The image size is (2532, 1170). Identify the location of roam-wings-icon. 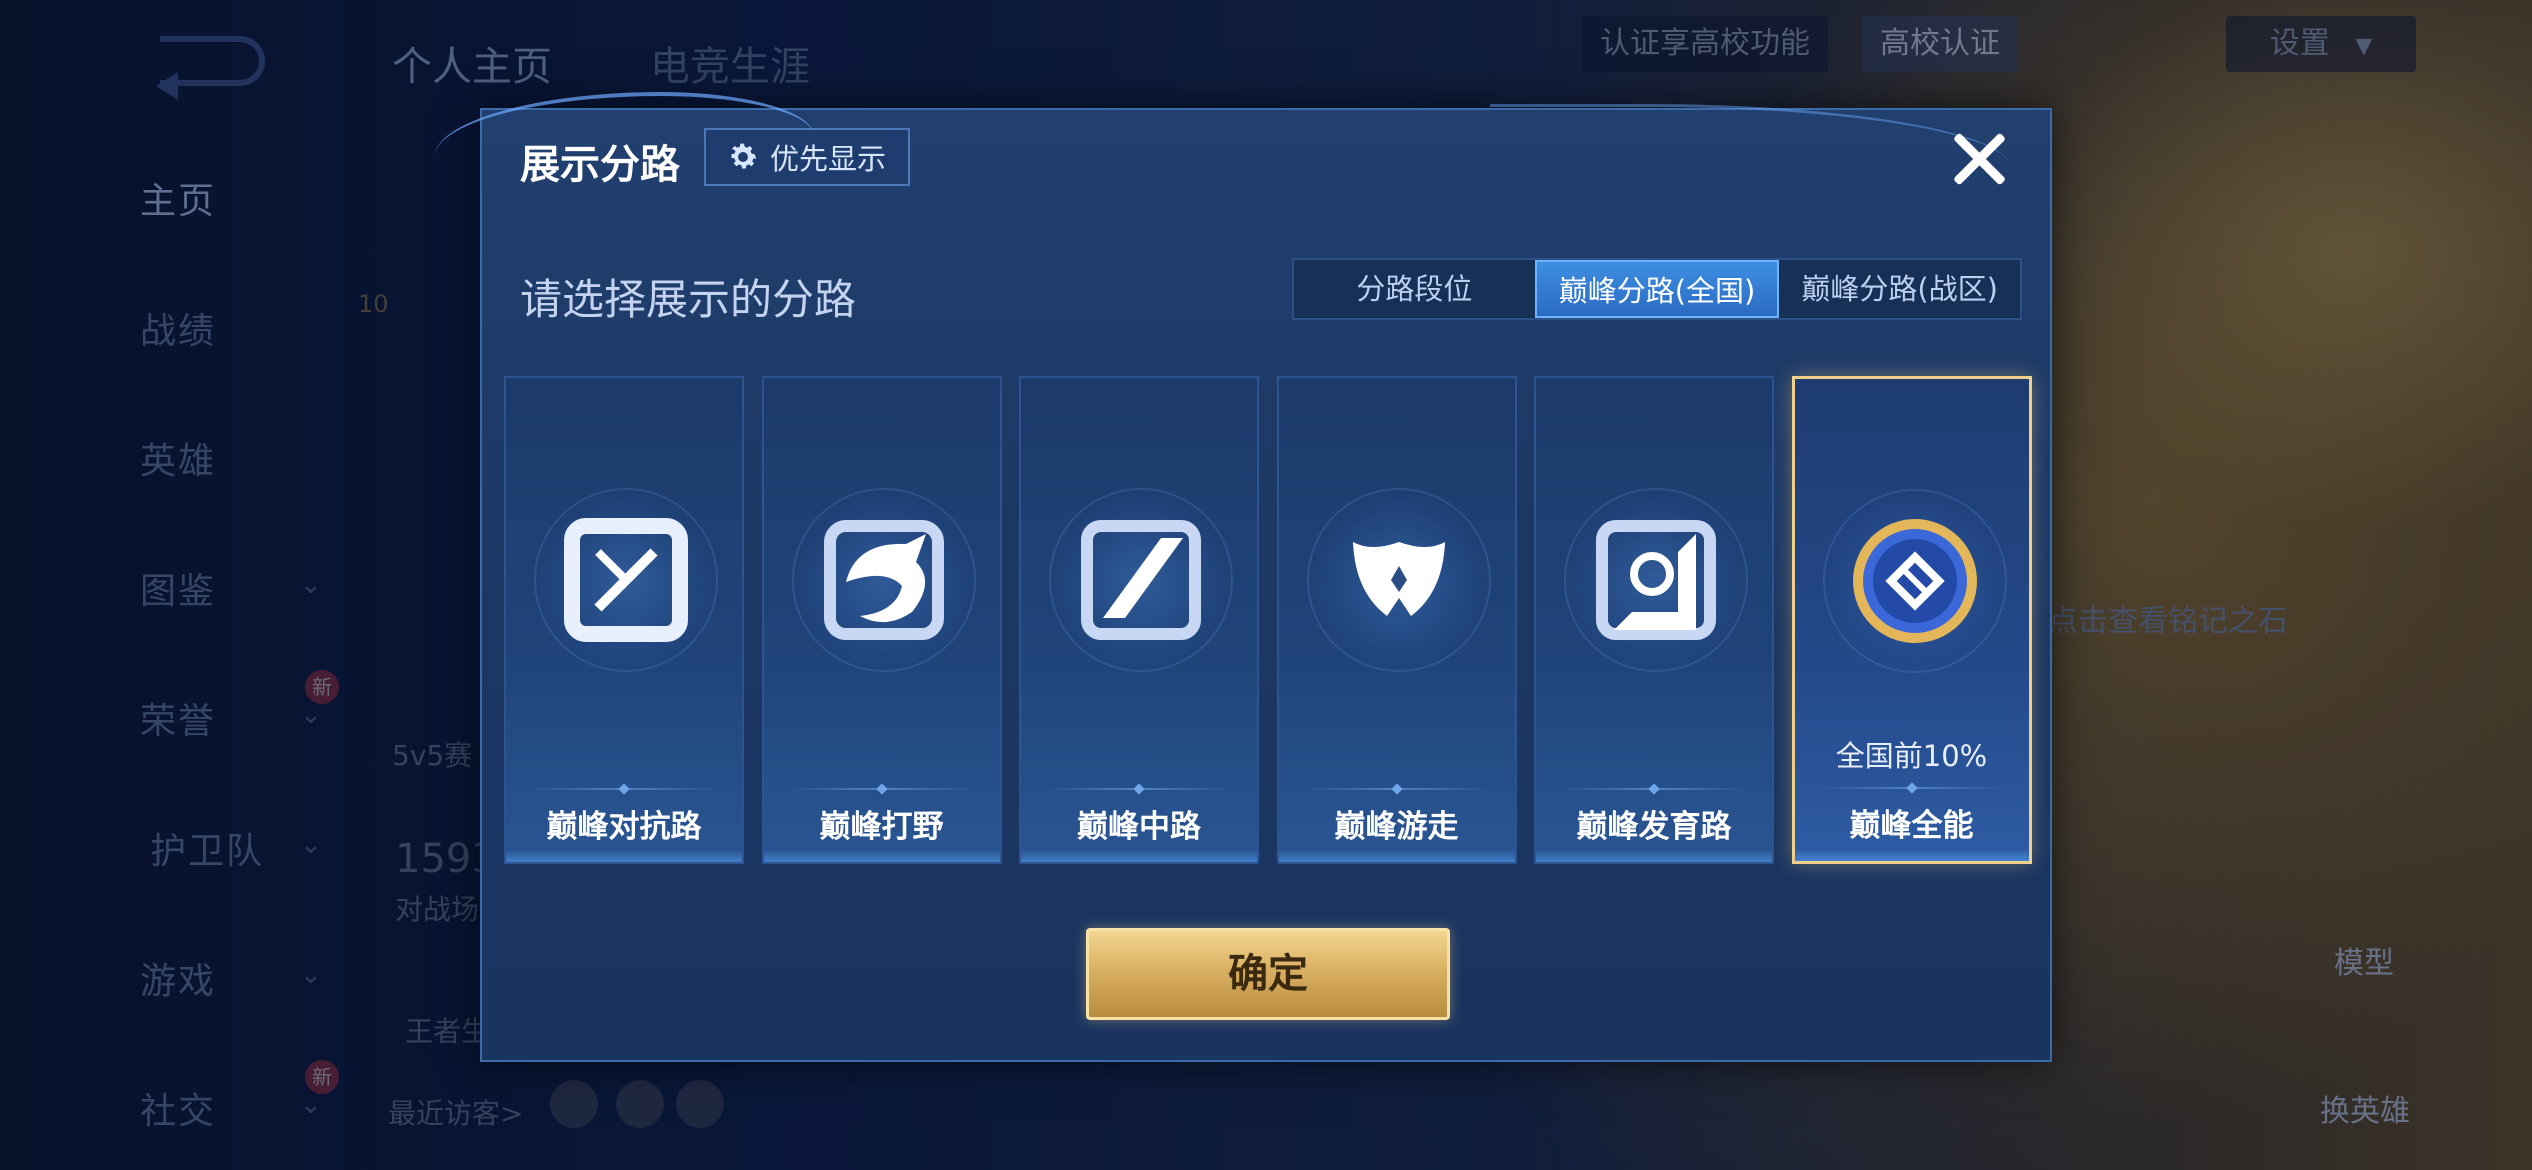
(1398, 579).